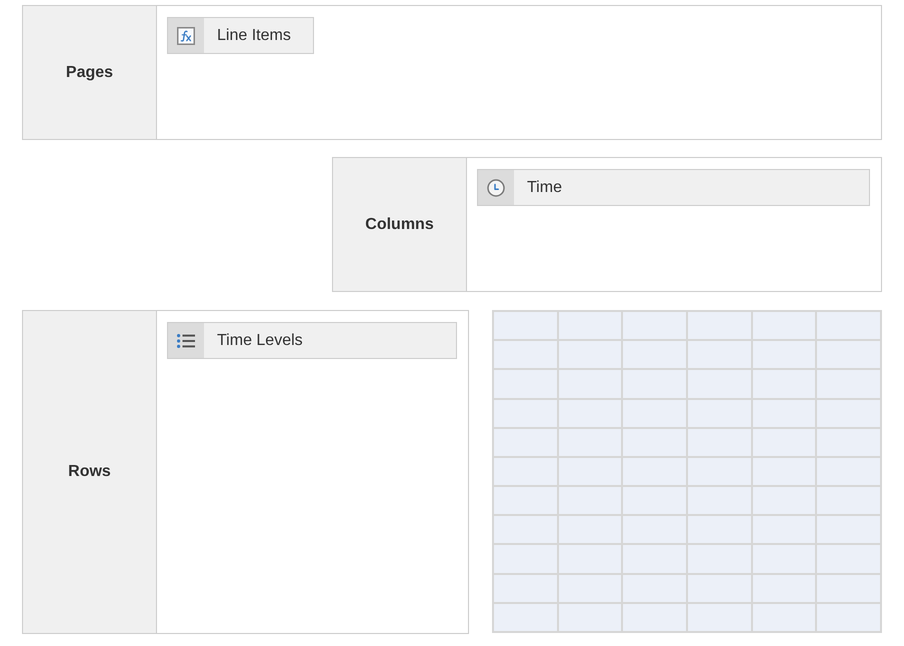 The width and height of the screenshot is (904, 646). Describe the element at coordinates (89, 472) in the screenshot. I see `area-label: Rows` at that location.